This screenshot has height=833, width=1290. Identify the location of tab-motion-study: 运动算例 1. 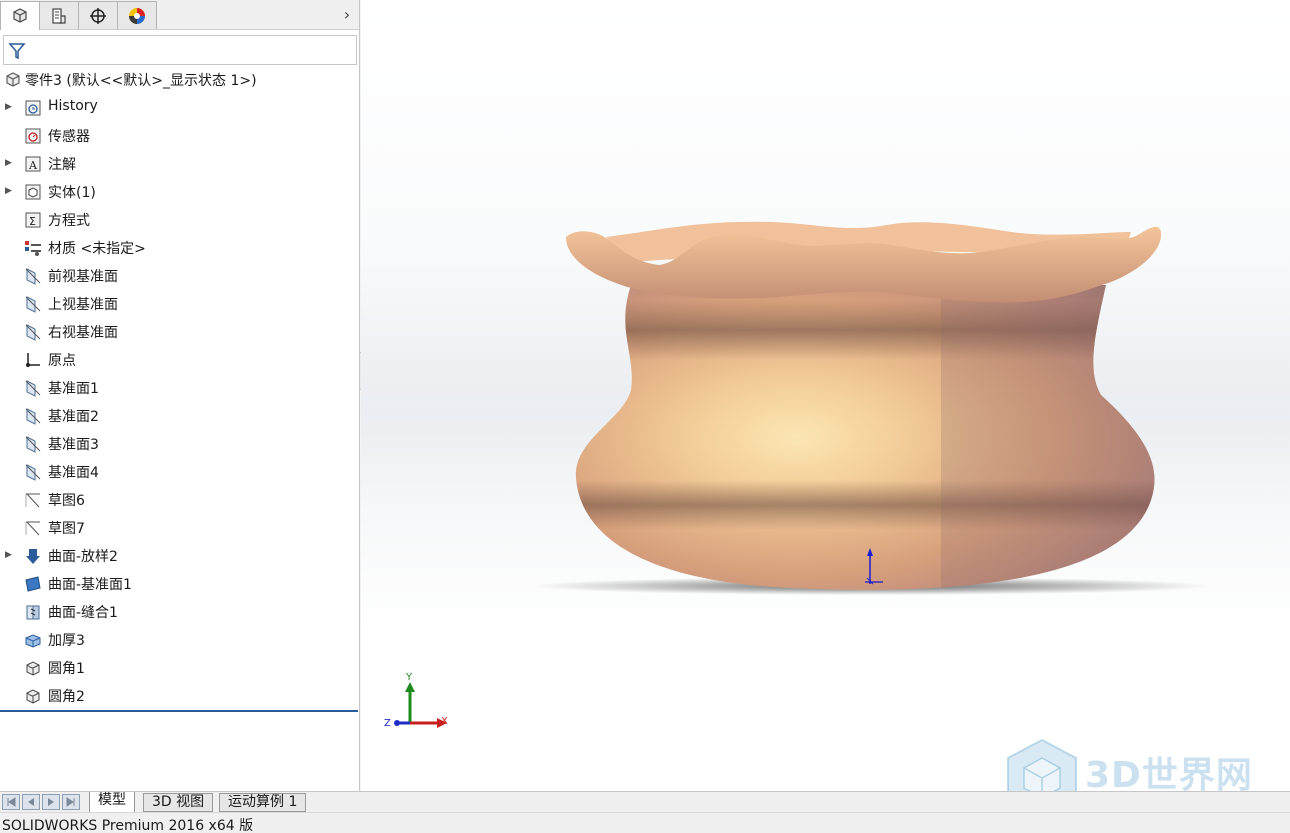
(263, 802).